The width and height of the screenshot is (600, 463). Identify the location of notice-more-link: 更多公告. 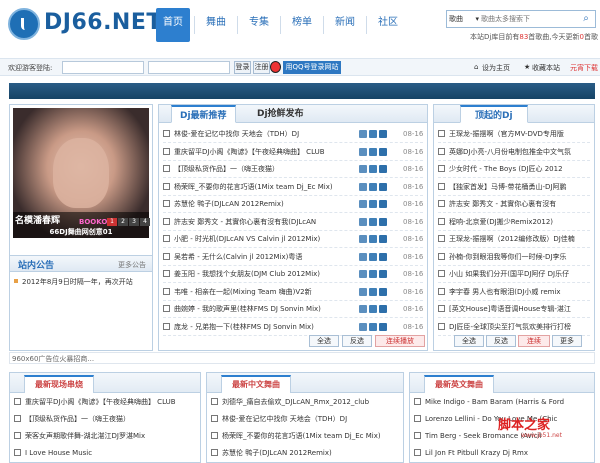
(132, 265).